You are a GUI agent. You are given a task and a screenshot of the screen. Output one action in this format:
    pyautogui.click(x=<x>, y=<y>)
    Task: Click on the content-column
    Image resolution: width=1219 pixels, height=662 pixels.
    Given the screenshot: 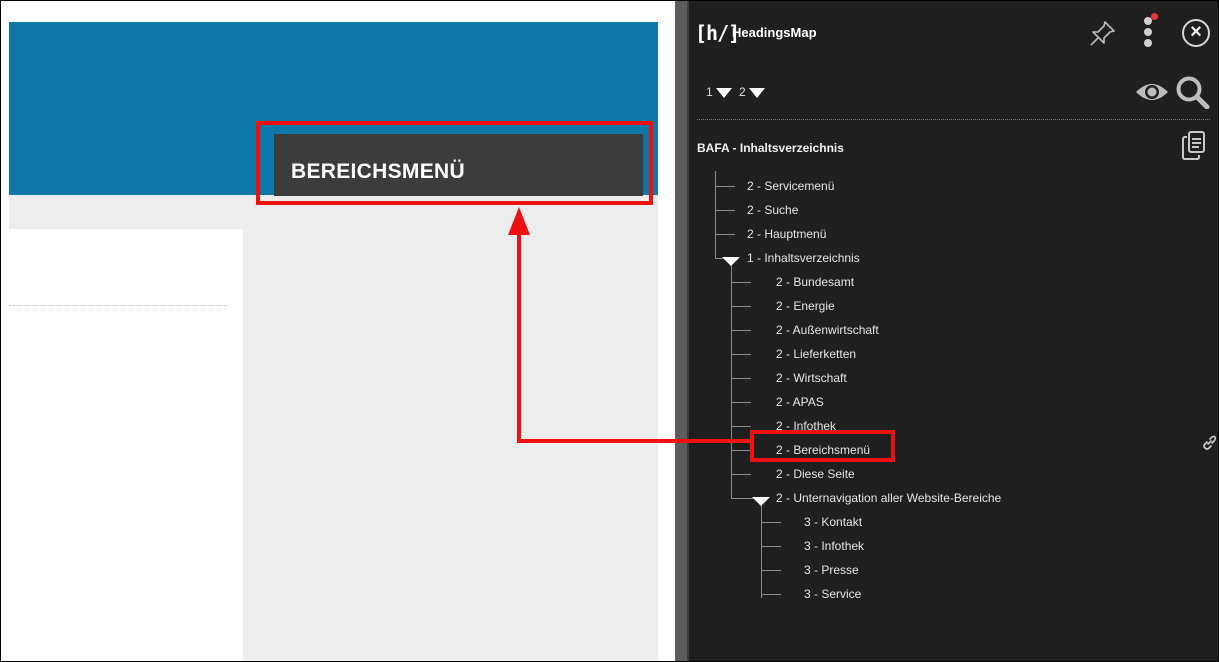 What is the action you would take?
    pyautogui.click(x=126, y=445)
    